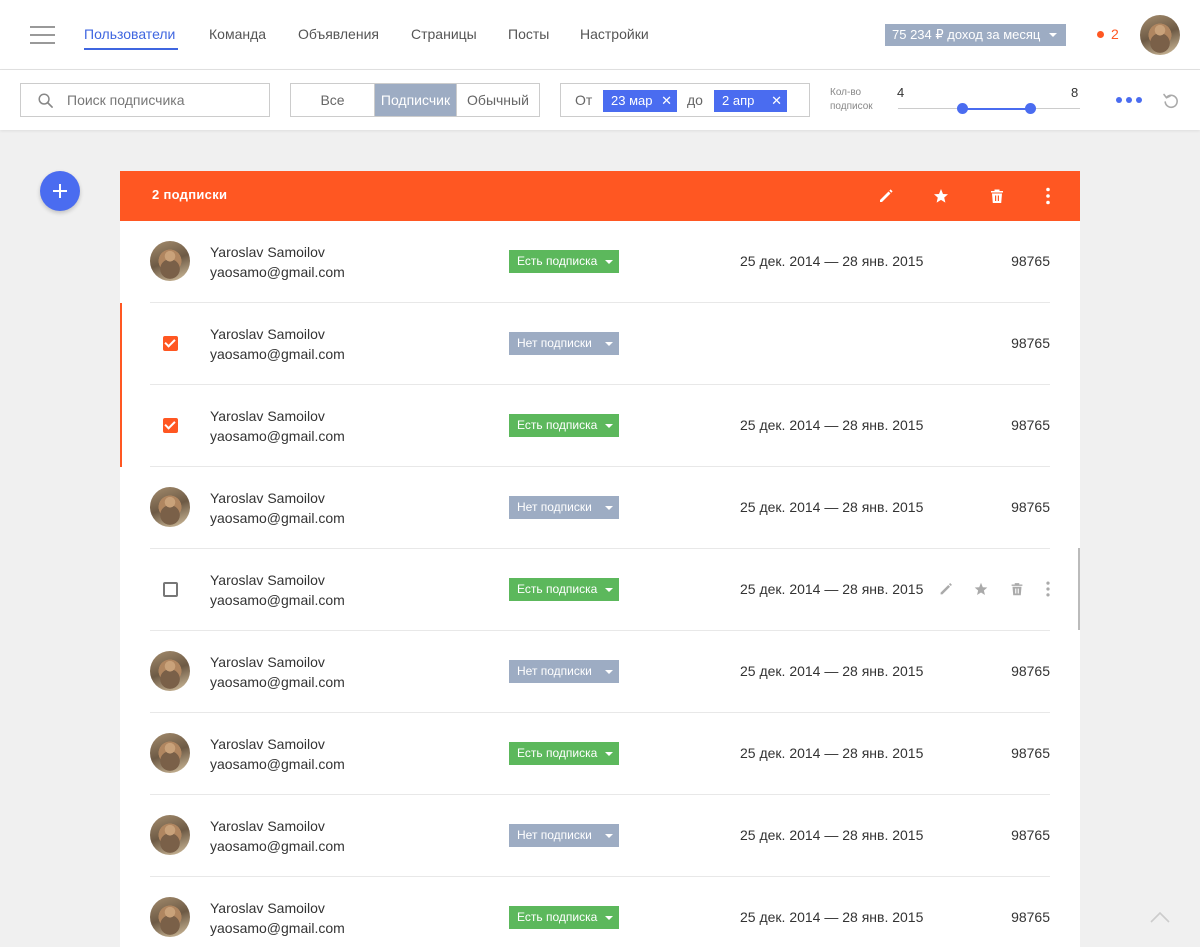  Describe the element at coordinates (1129, 100) in the screenshot. I see `more-horizontal-icon` at that location.